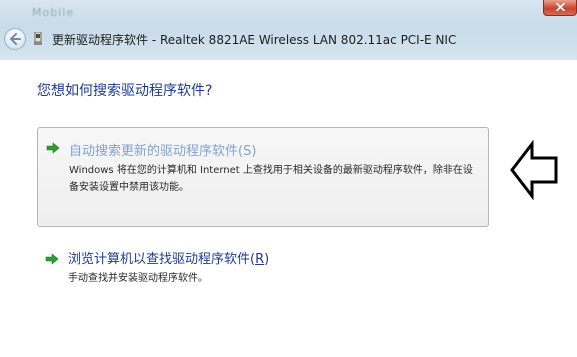 Image resolution: width=577 pixels, height=357 pixels. What do you see at coordinates (38, 38) in the screenshot?
I see `network-device-icon` at bounding box center [38, 38].